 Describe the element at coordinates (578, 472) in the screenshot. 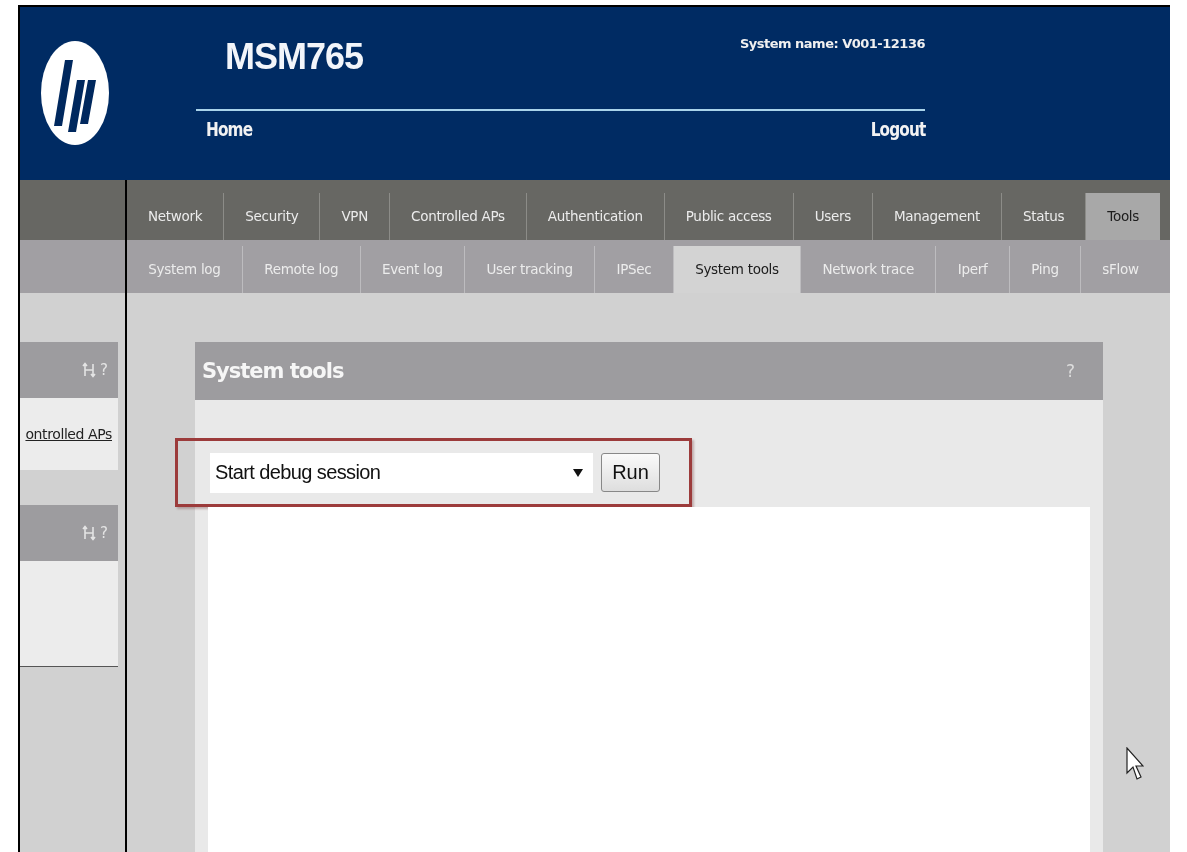

I see `dropdown-caret-icon` at that location.